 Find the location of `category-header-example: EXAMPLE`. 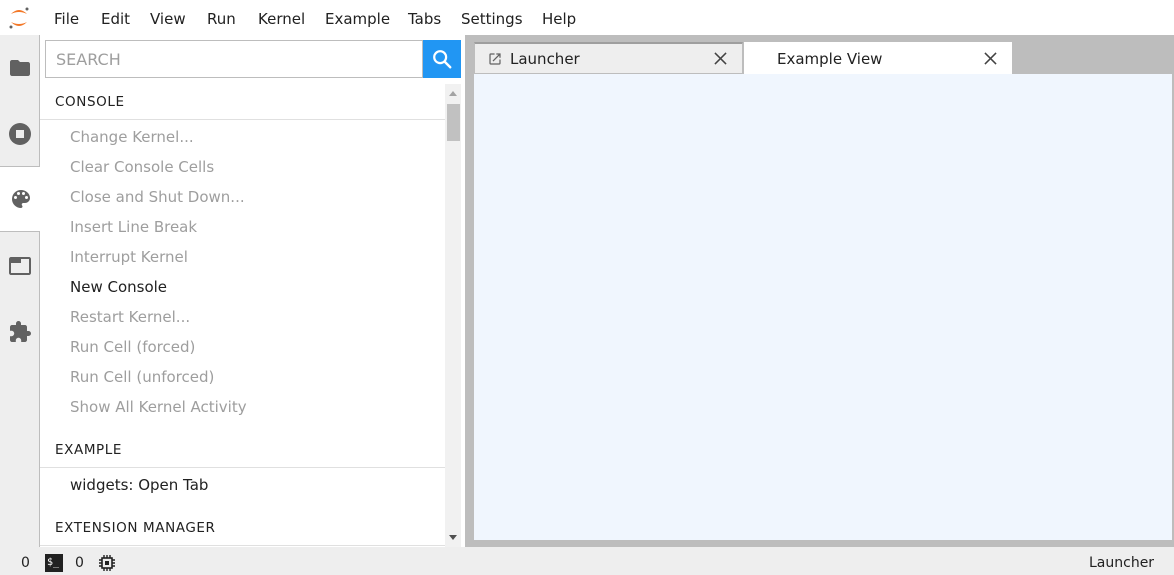

category-header-example: EXAMPLE is located at coordinates (242, 450).